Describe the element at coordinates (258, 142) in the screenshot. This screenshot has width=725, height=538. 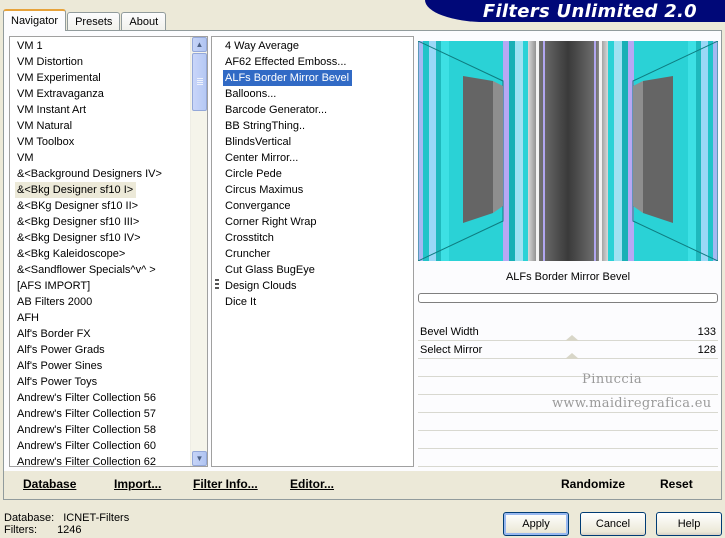
I see `filter-item-label: BlindsVertical` at that location.